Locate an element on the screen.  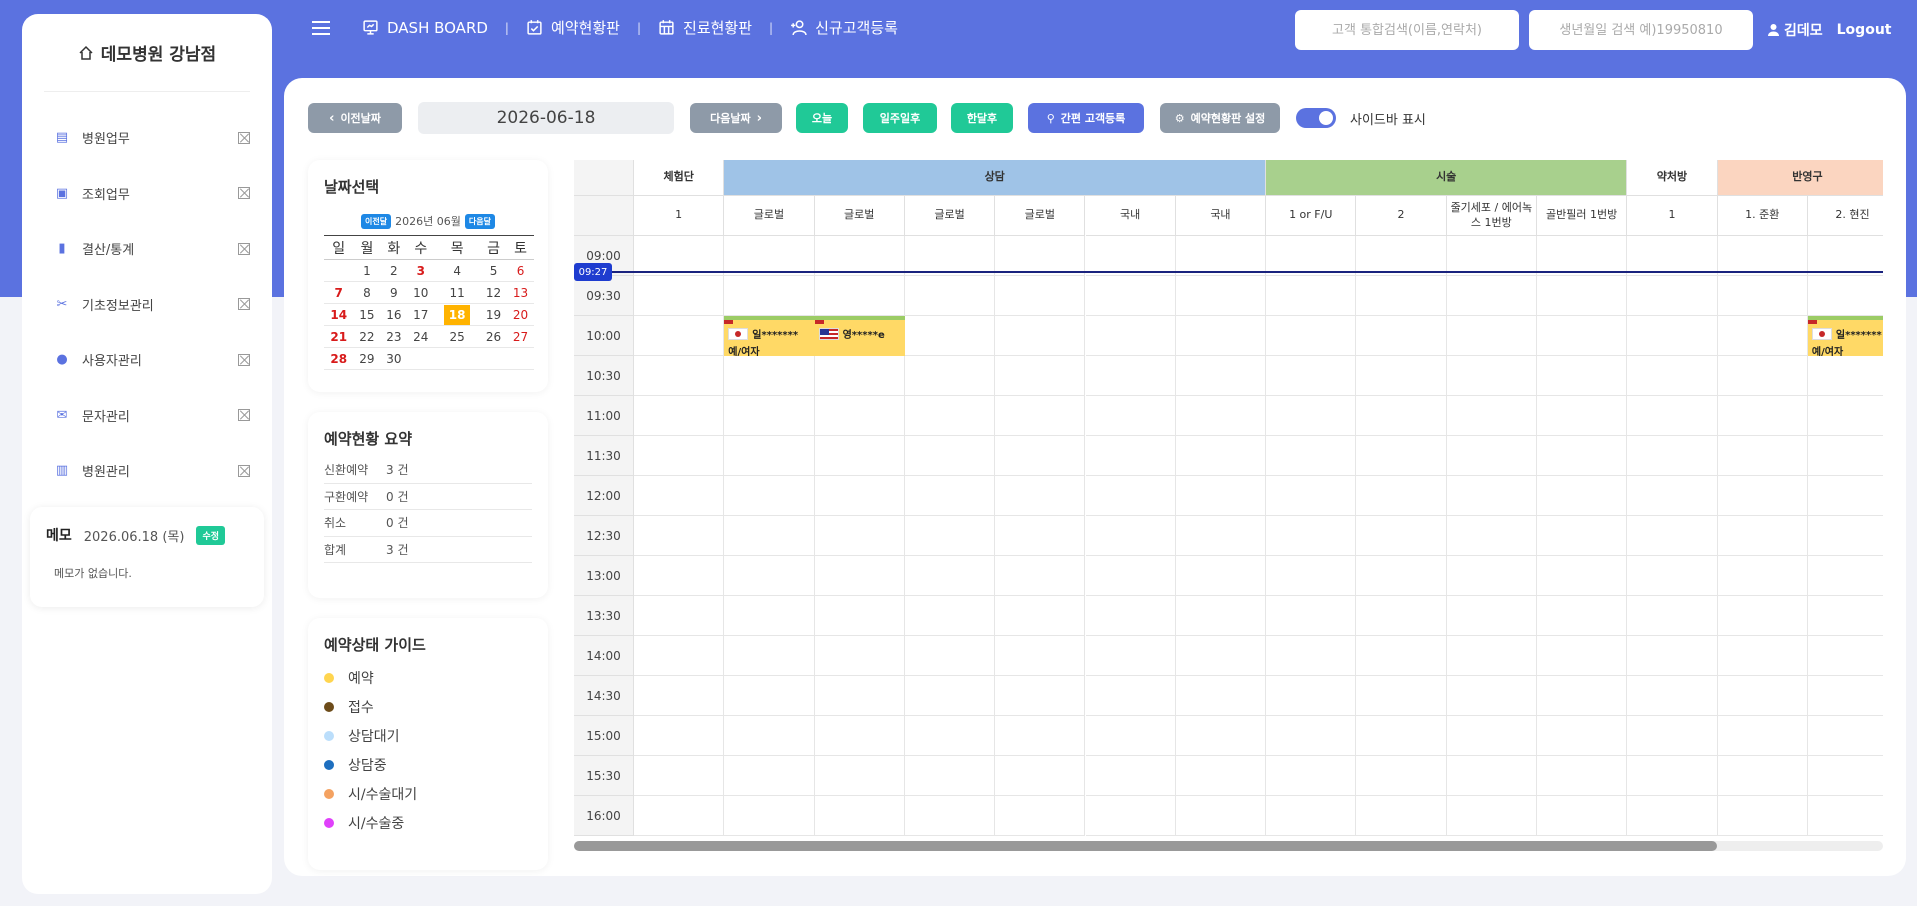
calendar-day: 21 is located at coordinates (339, 336).